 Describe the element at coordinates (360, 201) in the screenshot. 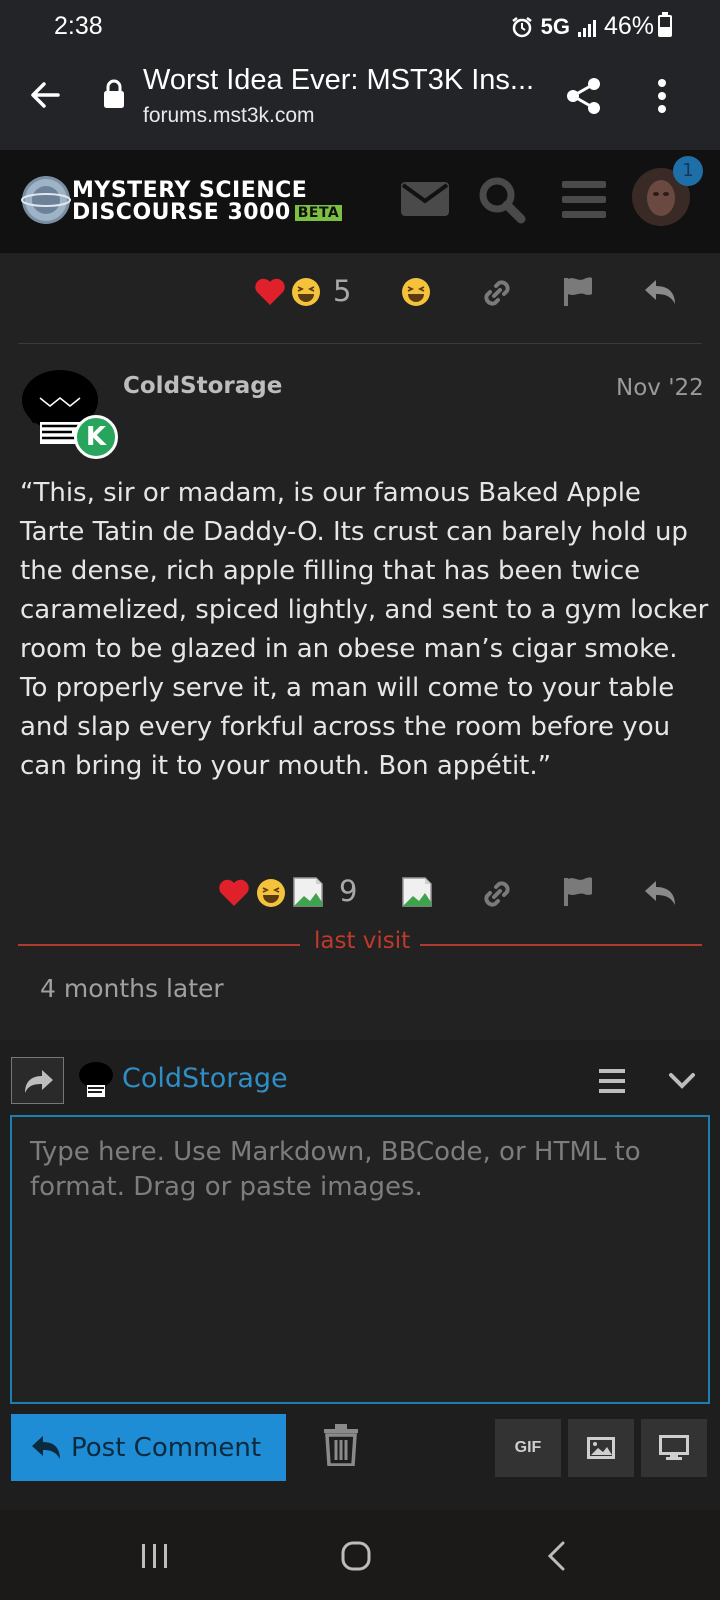

I see `site-header: MYSTERY SCIENCE DISCOURSE 3000 BETA` at that location.